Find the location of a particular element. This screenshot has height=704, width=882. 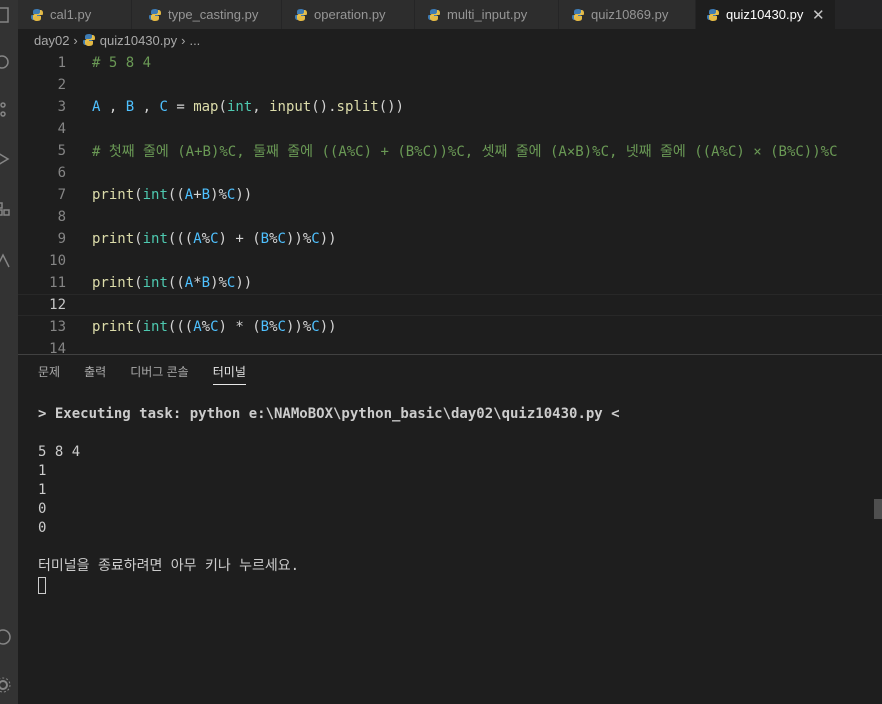

line-number: 1 is located at coordinates (61, 63).